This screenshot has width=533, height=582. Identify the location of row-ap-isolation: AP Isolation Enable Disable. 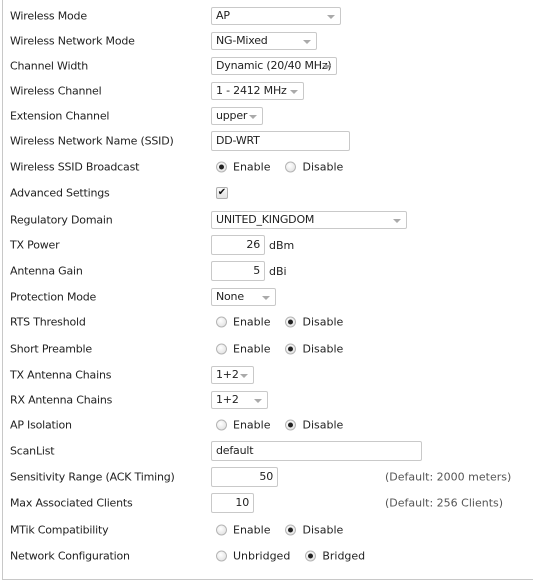
(266, 425).